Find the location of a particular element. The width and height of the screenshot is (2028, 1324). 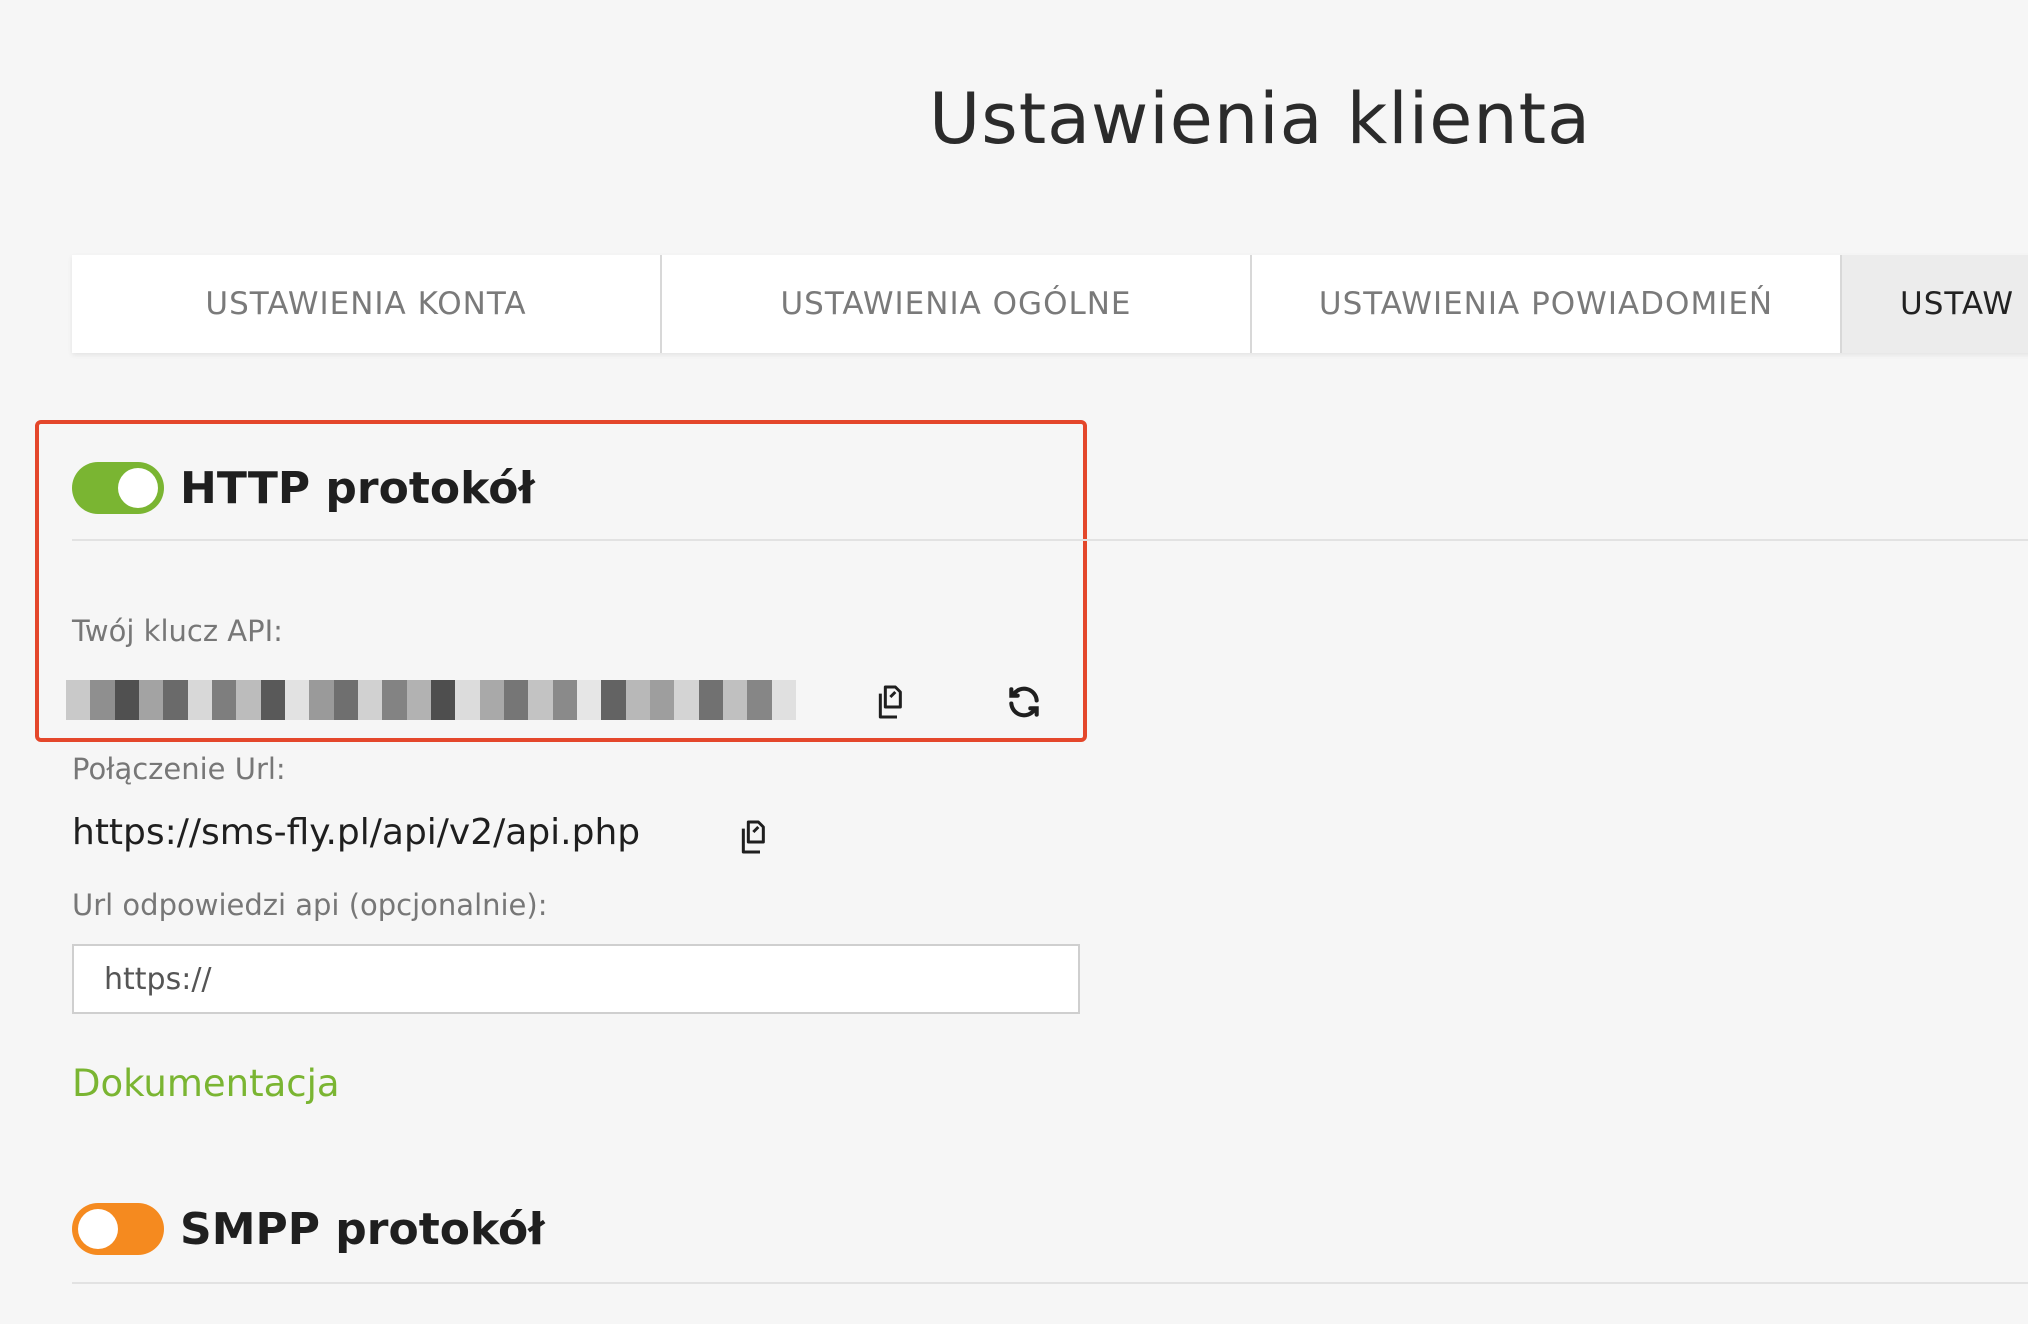

response-url-input is located at coordinates (576, 979).